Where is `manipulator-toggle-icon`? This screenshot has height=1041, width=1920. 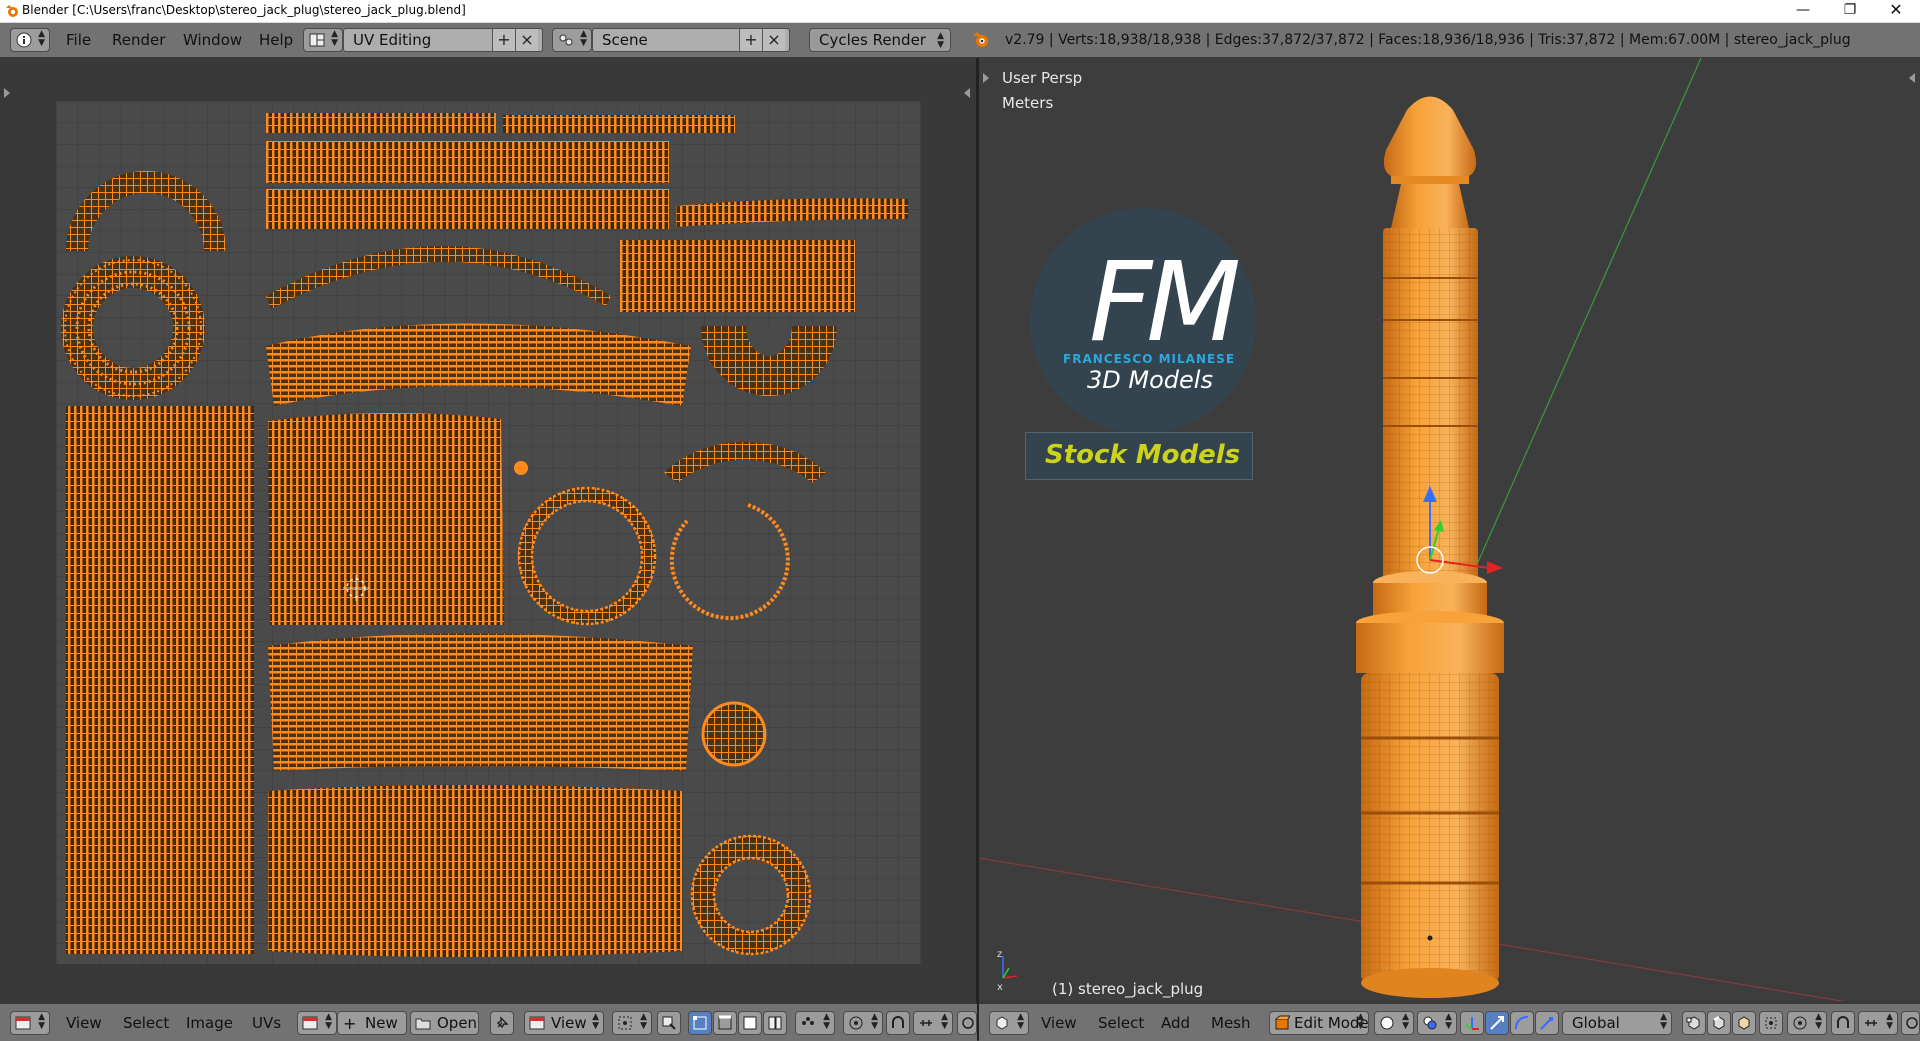
manipulator-toggle-icon is located at coordinates (1472, 1023).